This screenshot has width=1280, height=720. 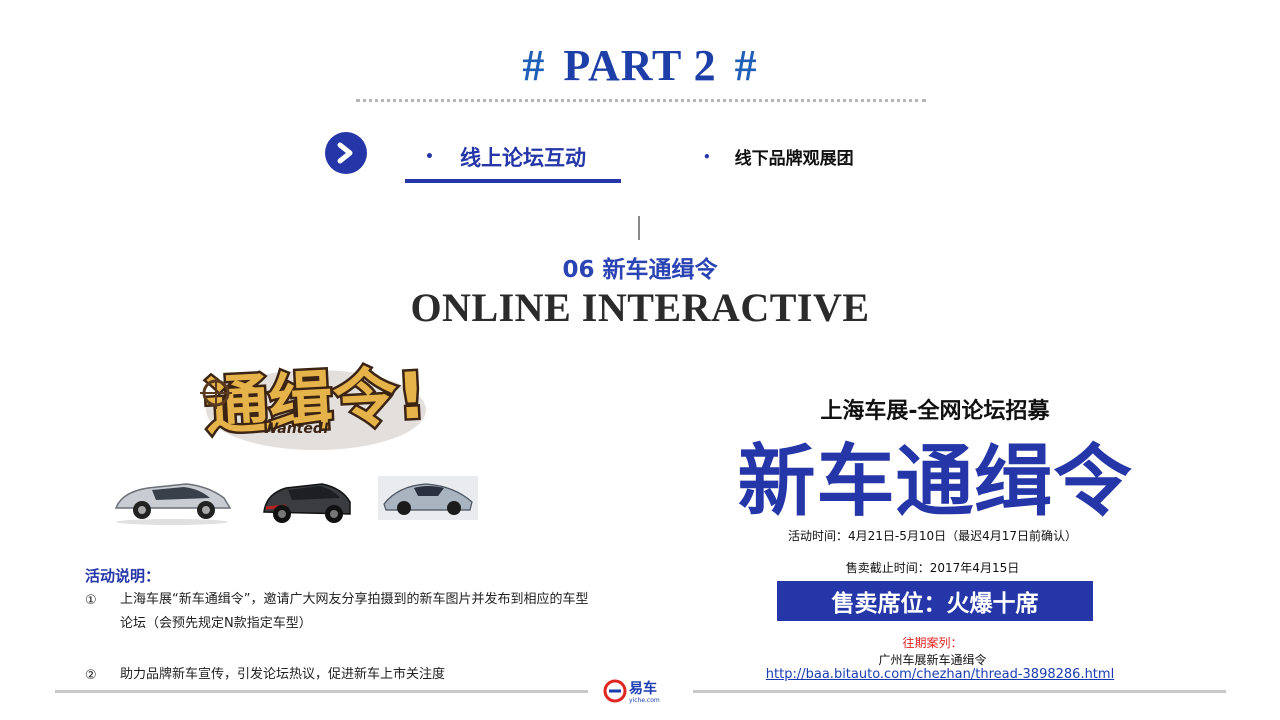 I want to click on hash-right: #, so click(x=746, y=65).